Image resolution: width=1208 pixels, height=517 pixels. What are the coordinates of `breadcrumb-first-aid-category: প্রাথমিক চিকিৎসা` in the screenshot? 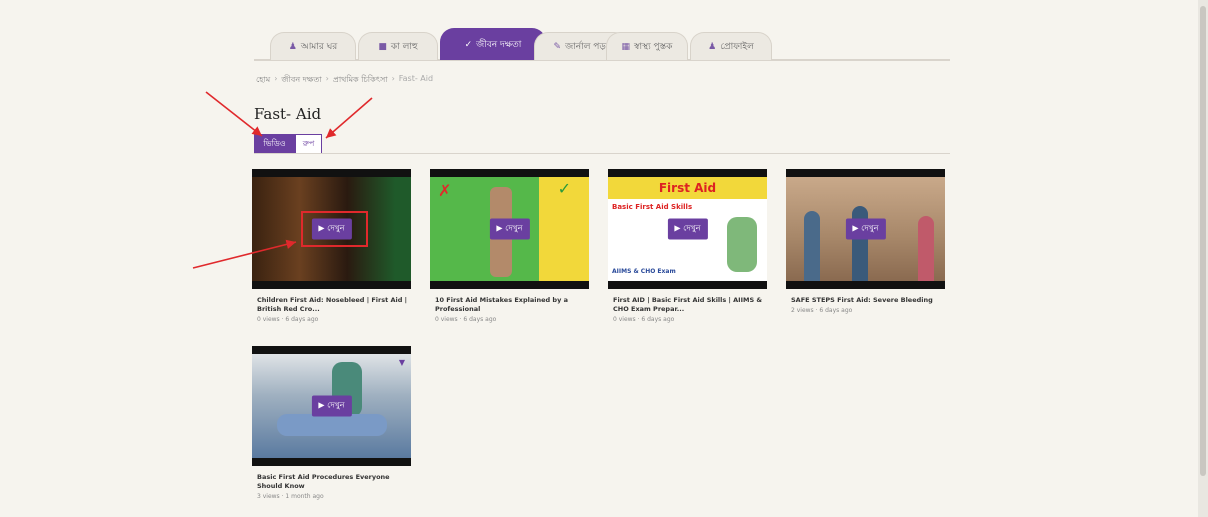 It's located at (360, 80).